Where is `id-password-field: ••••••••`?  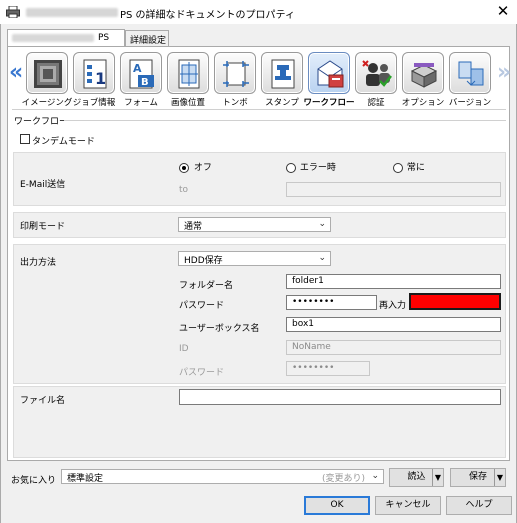
id-password-field: •••••••• is located at coordinates (328, 368).